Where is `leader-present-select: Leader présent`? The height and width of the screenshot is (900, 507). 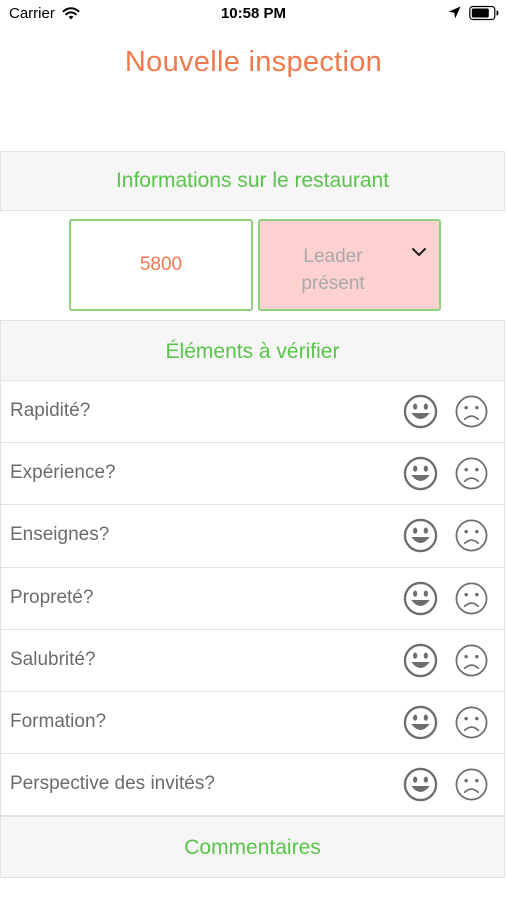 leader-present-select: Leader présent is located at coordinates (349, 265).